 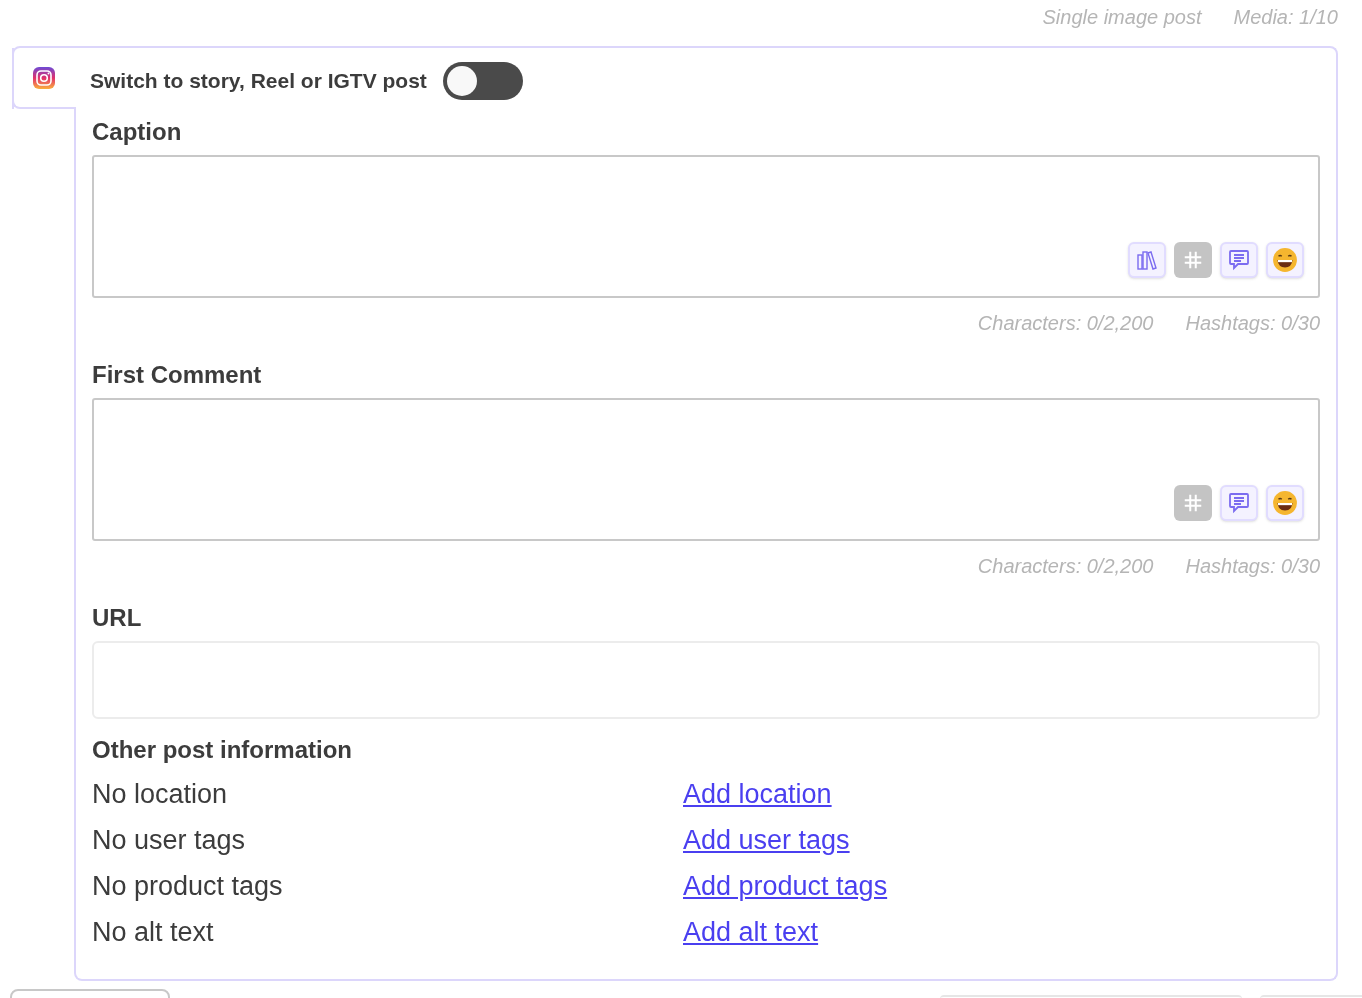 I want to click on camera-app-icon, so click(x=44, y=78).